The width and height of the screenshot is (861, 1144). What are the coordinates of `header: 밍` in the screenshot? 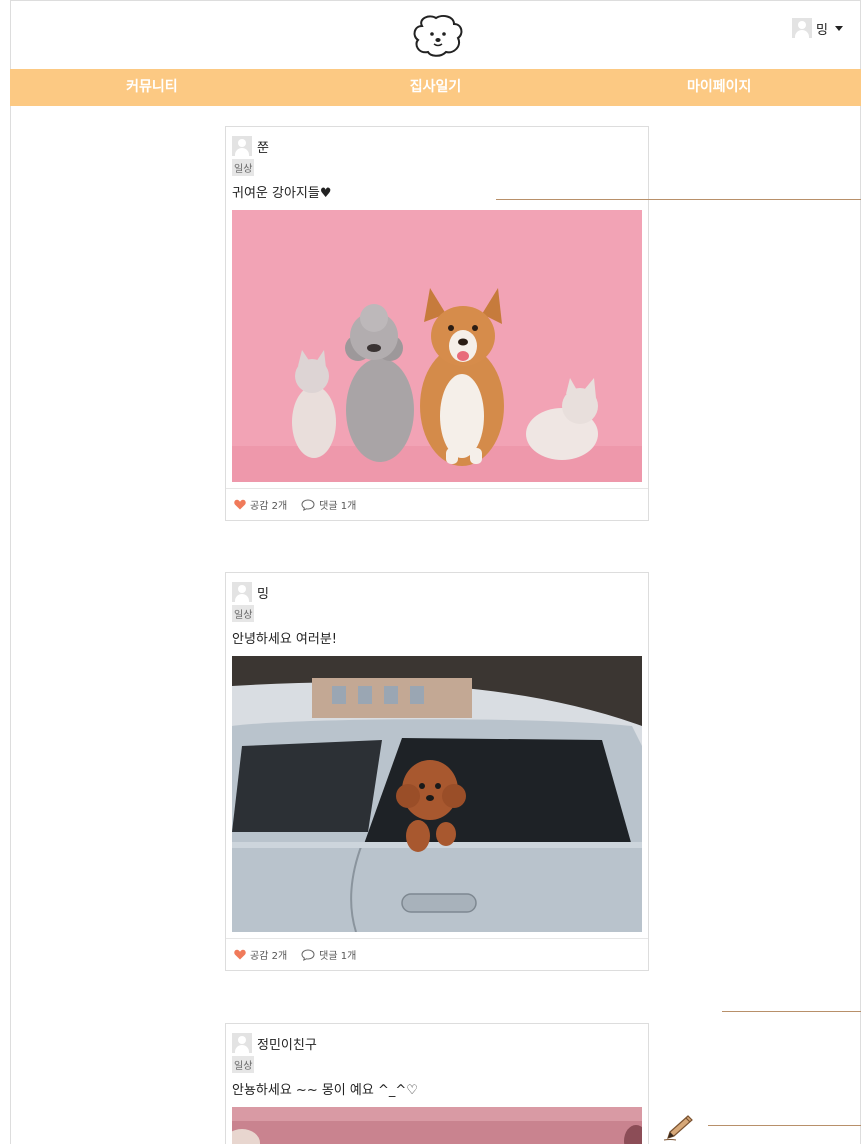 It's located at (435, 34).